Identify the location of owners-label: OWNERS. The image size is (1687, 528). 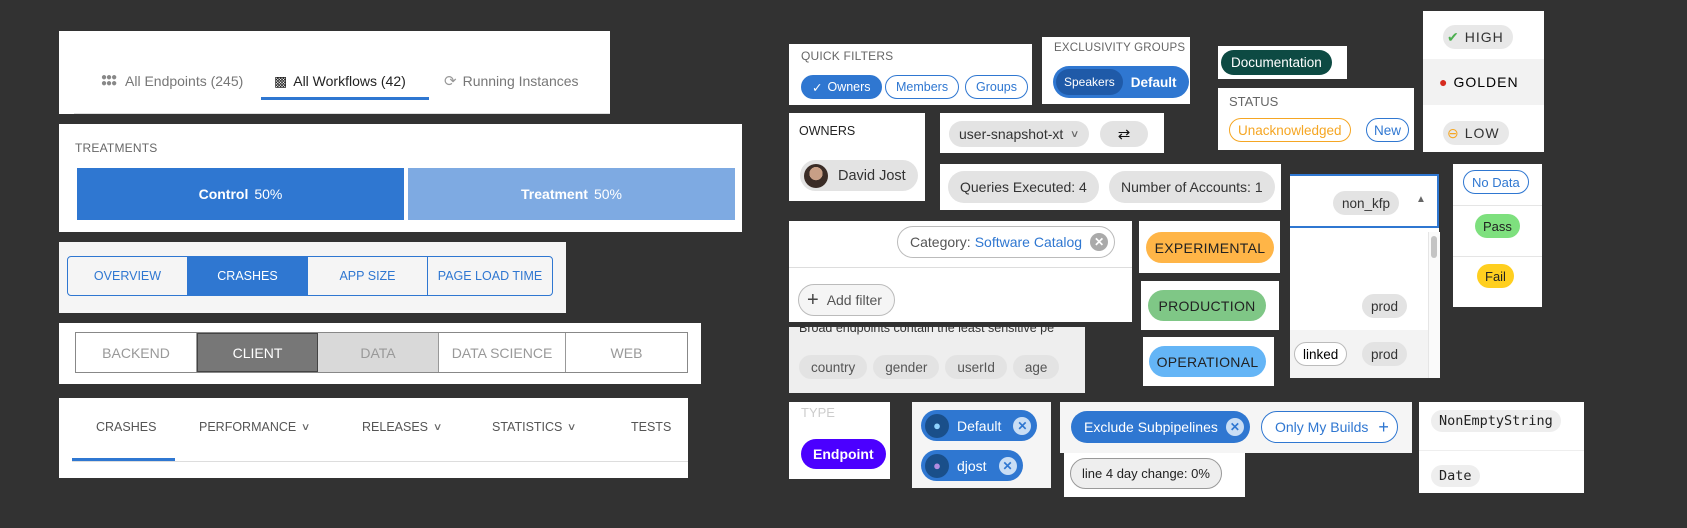
(827, 131).